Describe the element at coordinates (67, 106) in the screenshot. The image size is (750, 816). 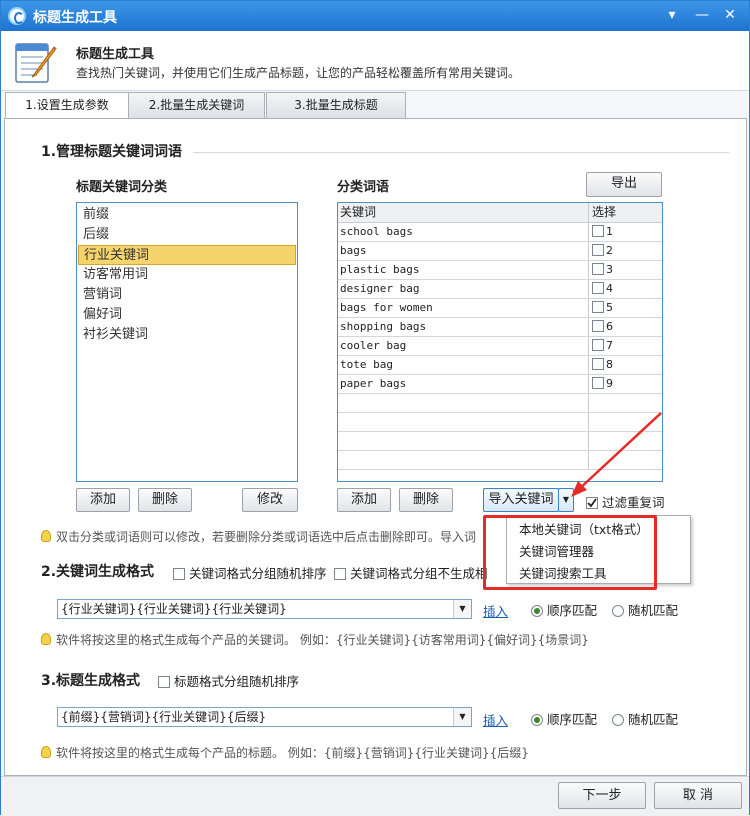
I see `tab-settings: 1.设置生成参数` at that location.